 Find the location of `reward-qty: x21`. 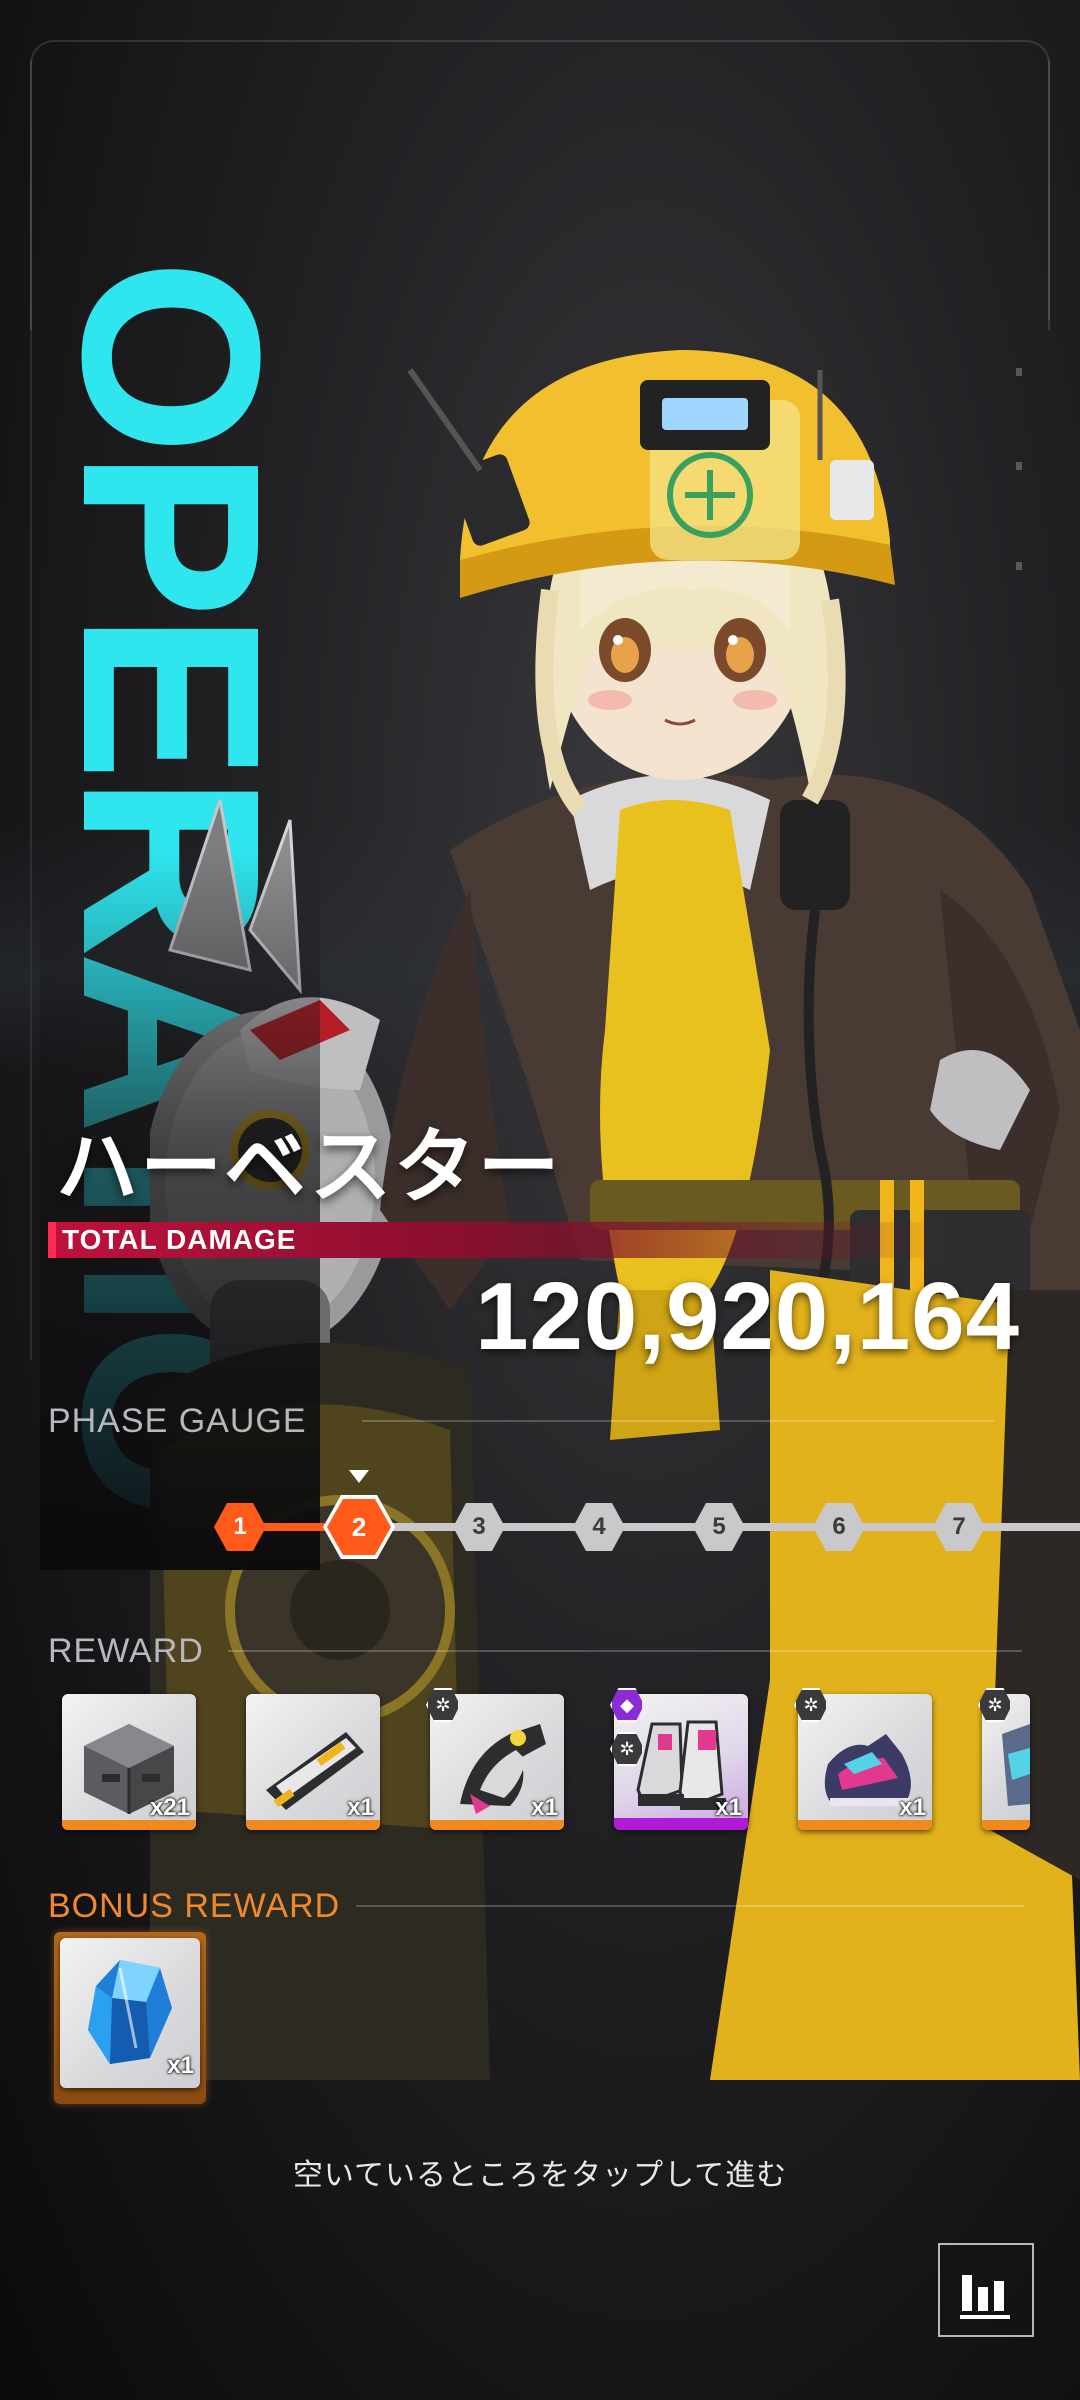

reward-qty: x21 is located at coordinates (169, 1807).